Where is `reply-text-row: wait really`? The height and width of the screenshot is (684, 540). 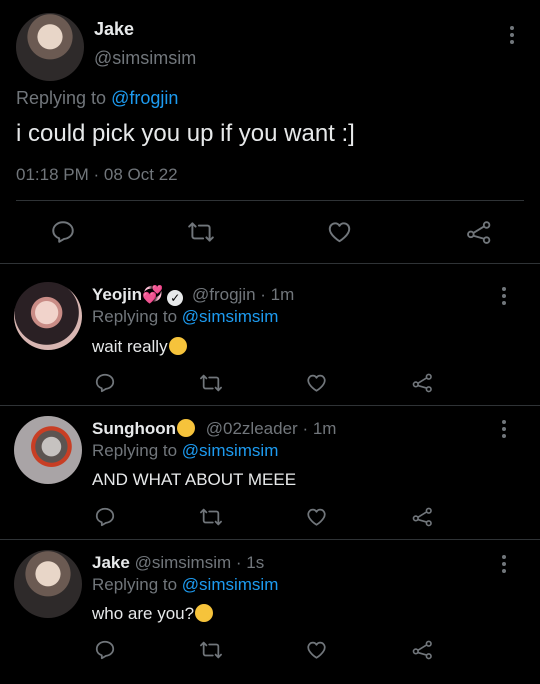 reply-text-row: wait really is located at coordinates (139, 347).